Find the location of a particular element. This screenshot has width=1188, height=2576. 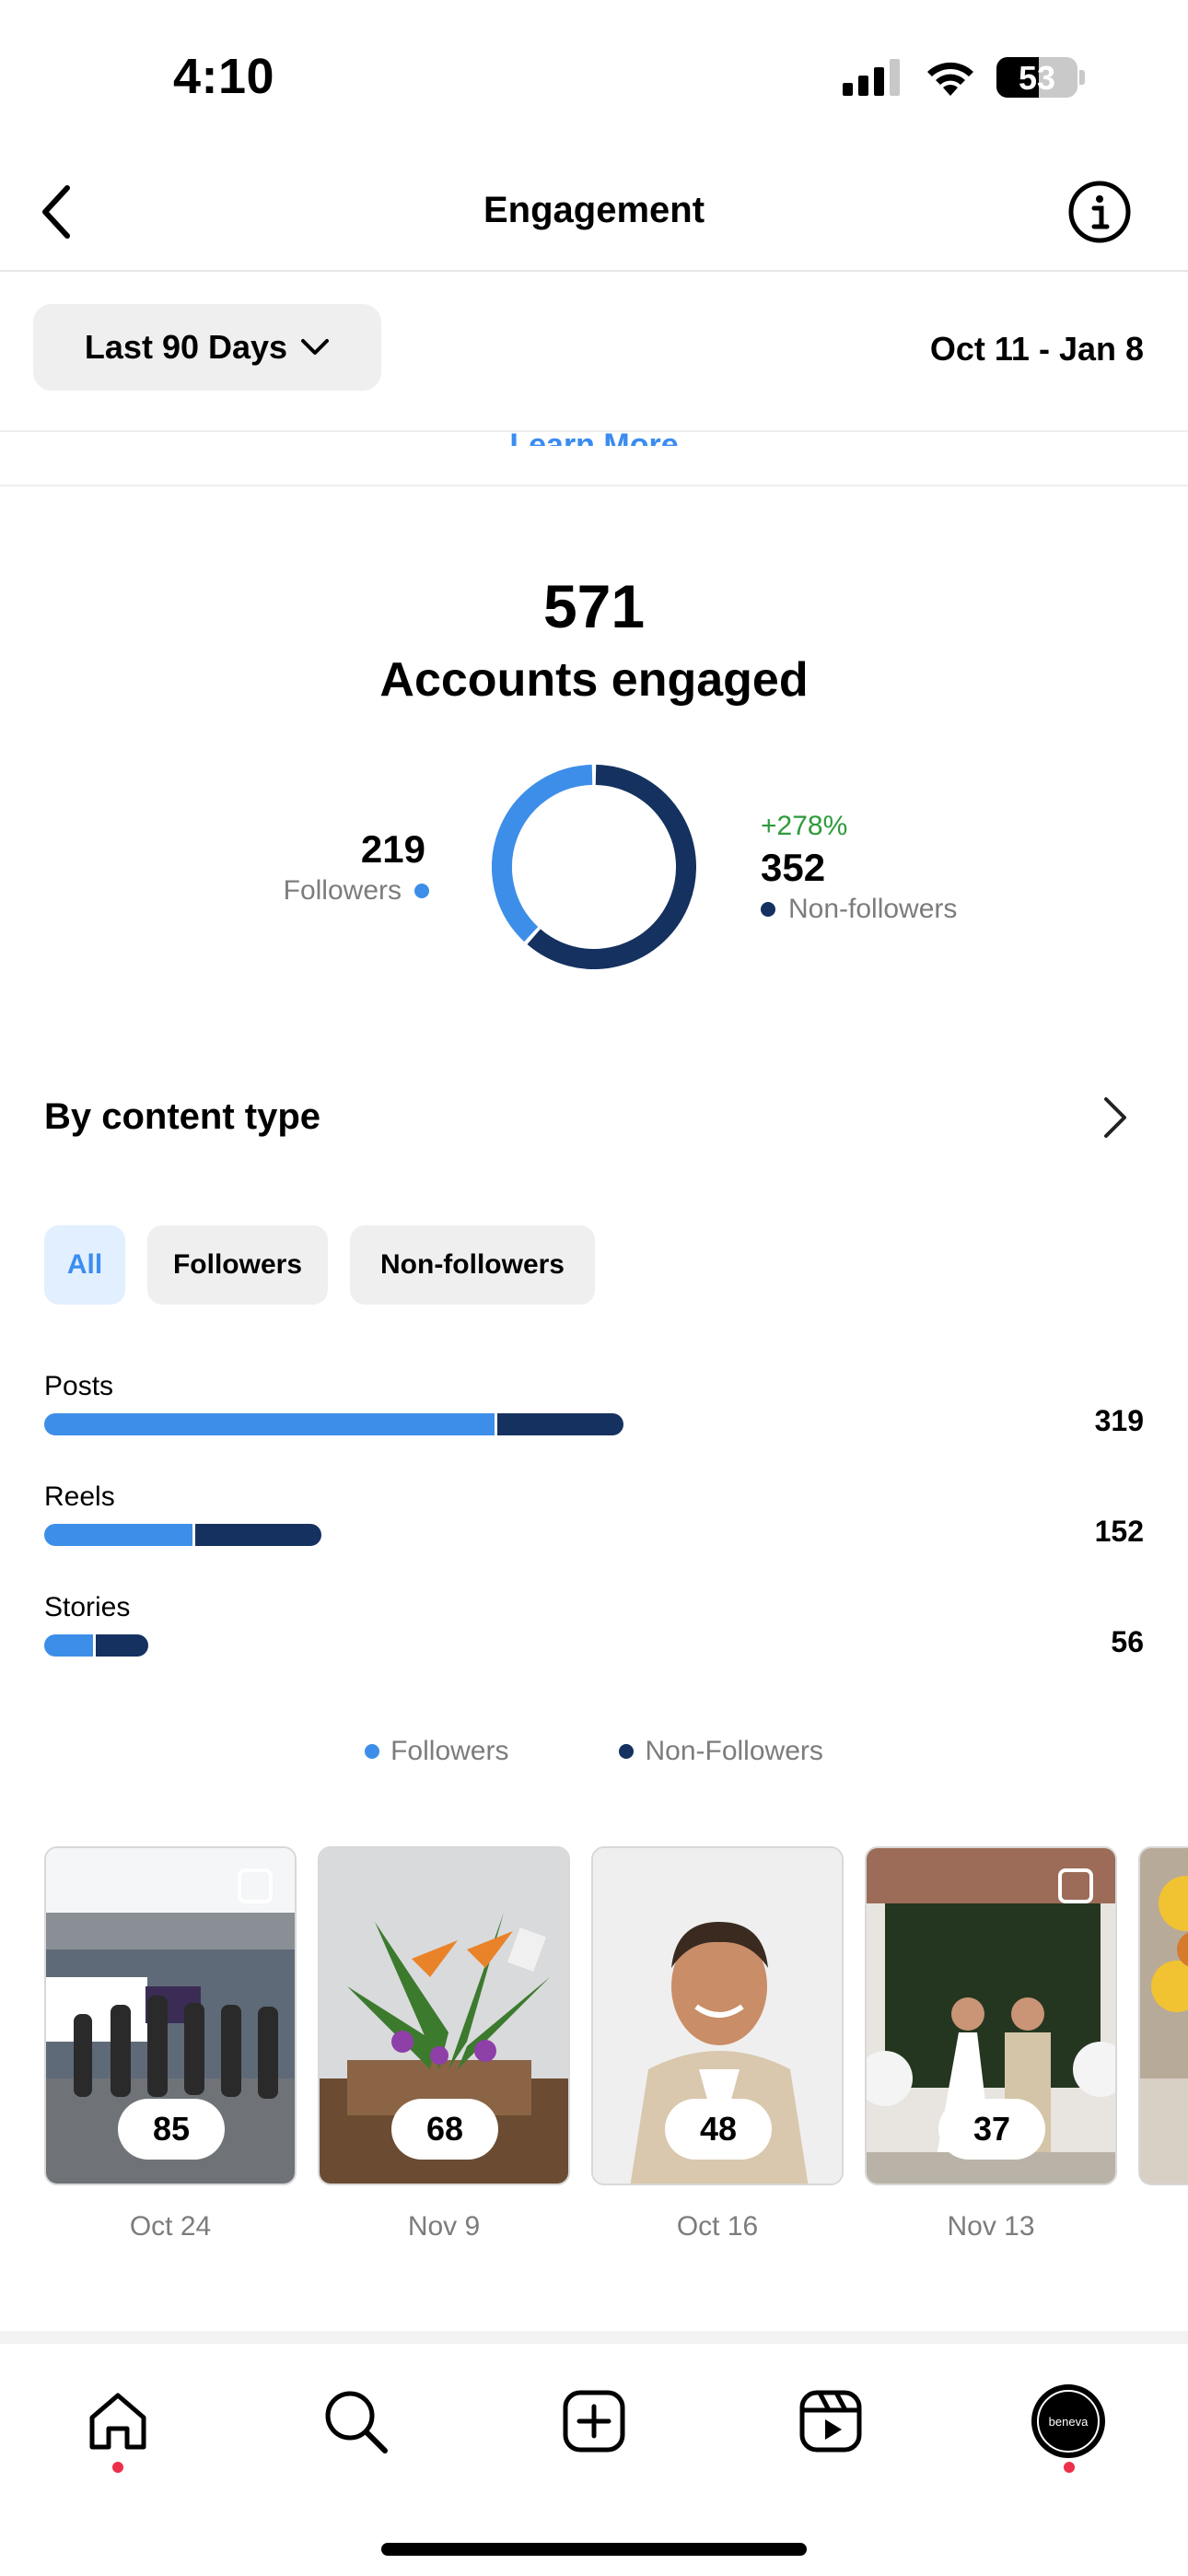

engagement-donut-chart is located at coordinates (594, 867).